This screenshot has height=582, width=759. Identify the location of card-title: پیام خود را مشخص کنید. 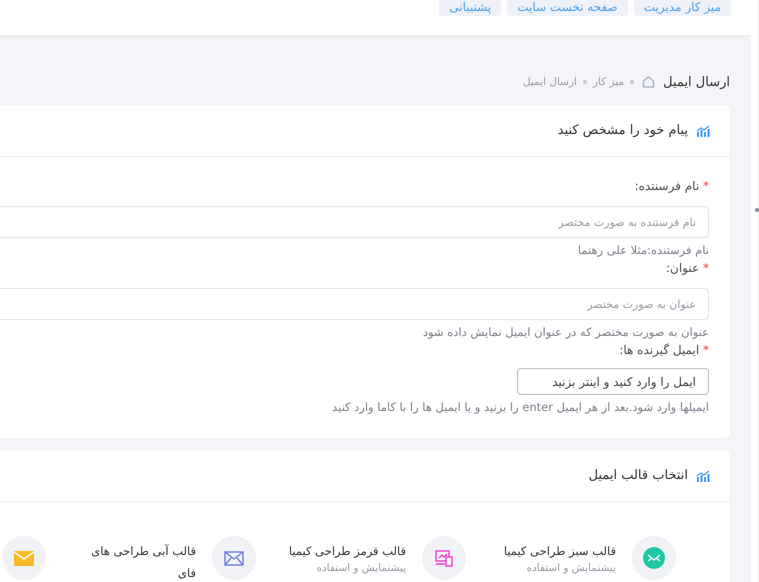
(623, 130).